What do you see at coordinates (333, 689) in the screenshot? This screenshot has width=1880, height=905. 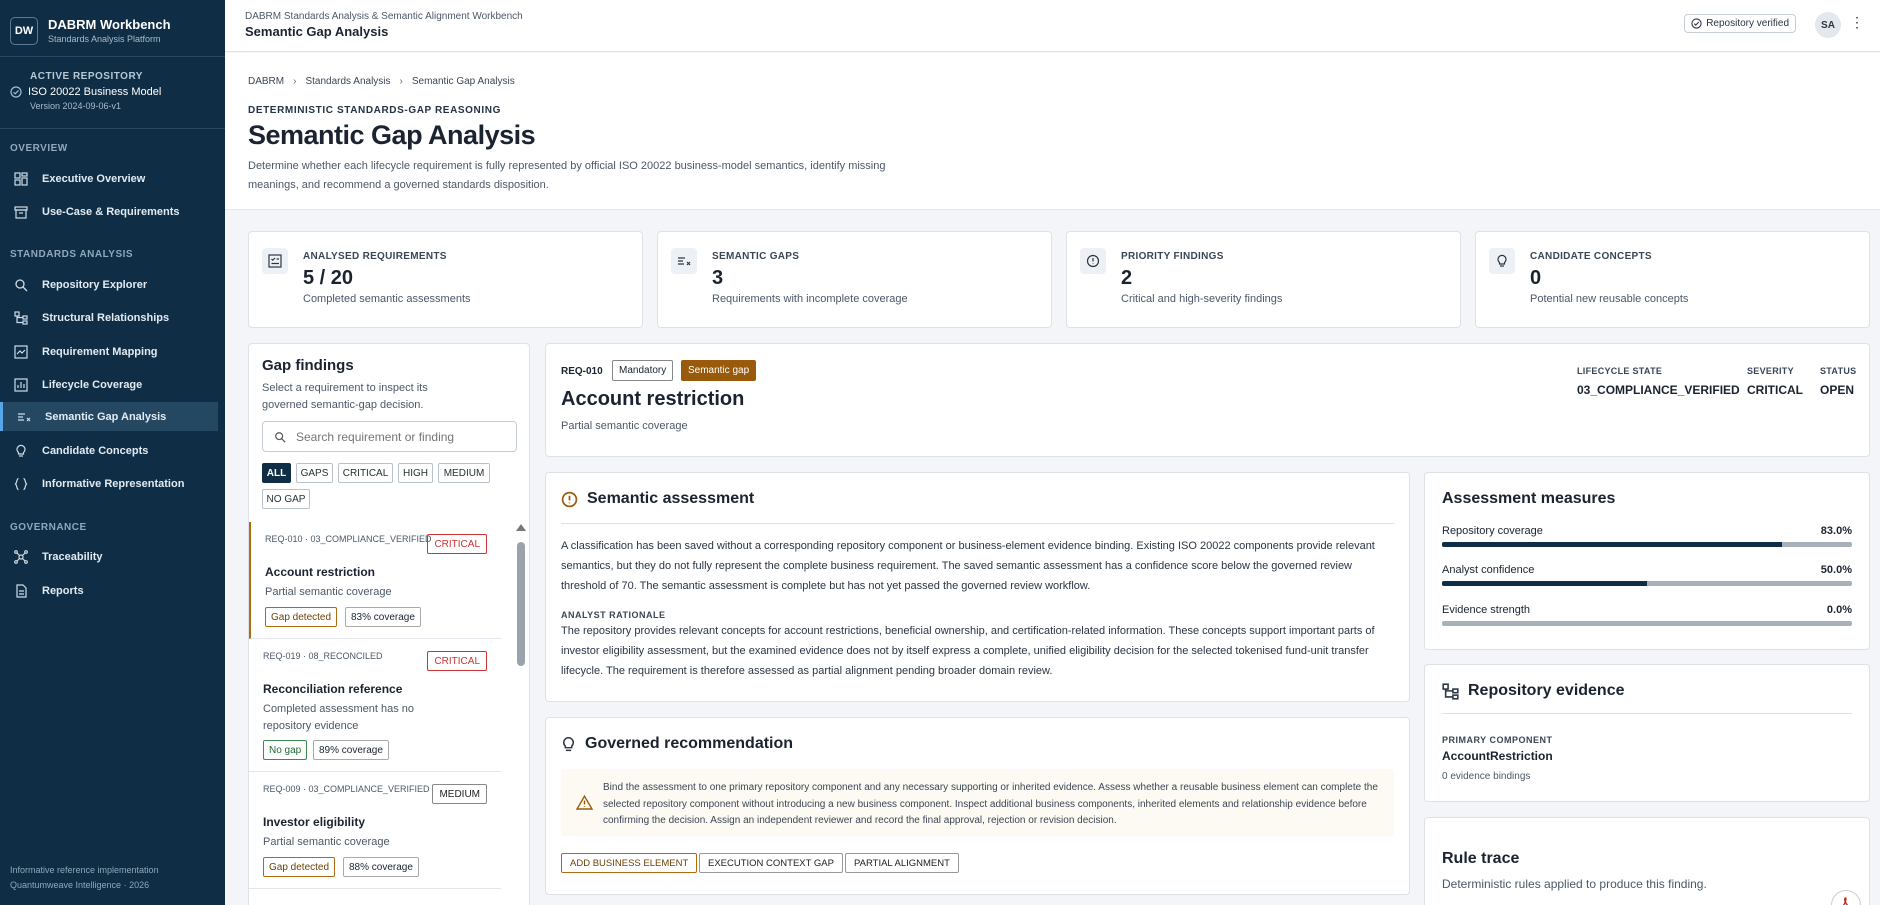 I see `finding-title: Reconciliation reference` at bounding box center [333, 689].